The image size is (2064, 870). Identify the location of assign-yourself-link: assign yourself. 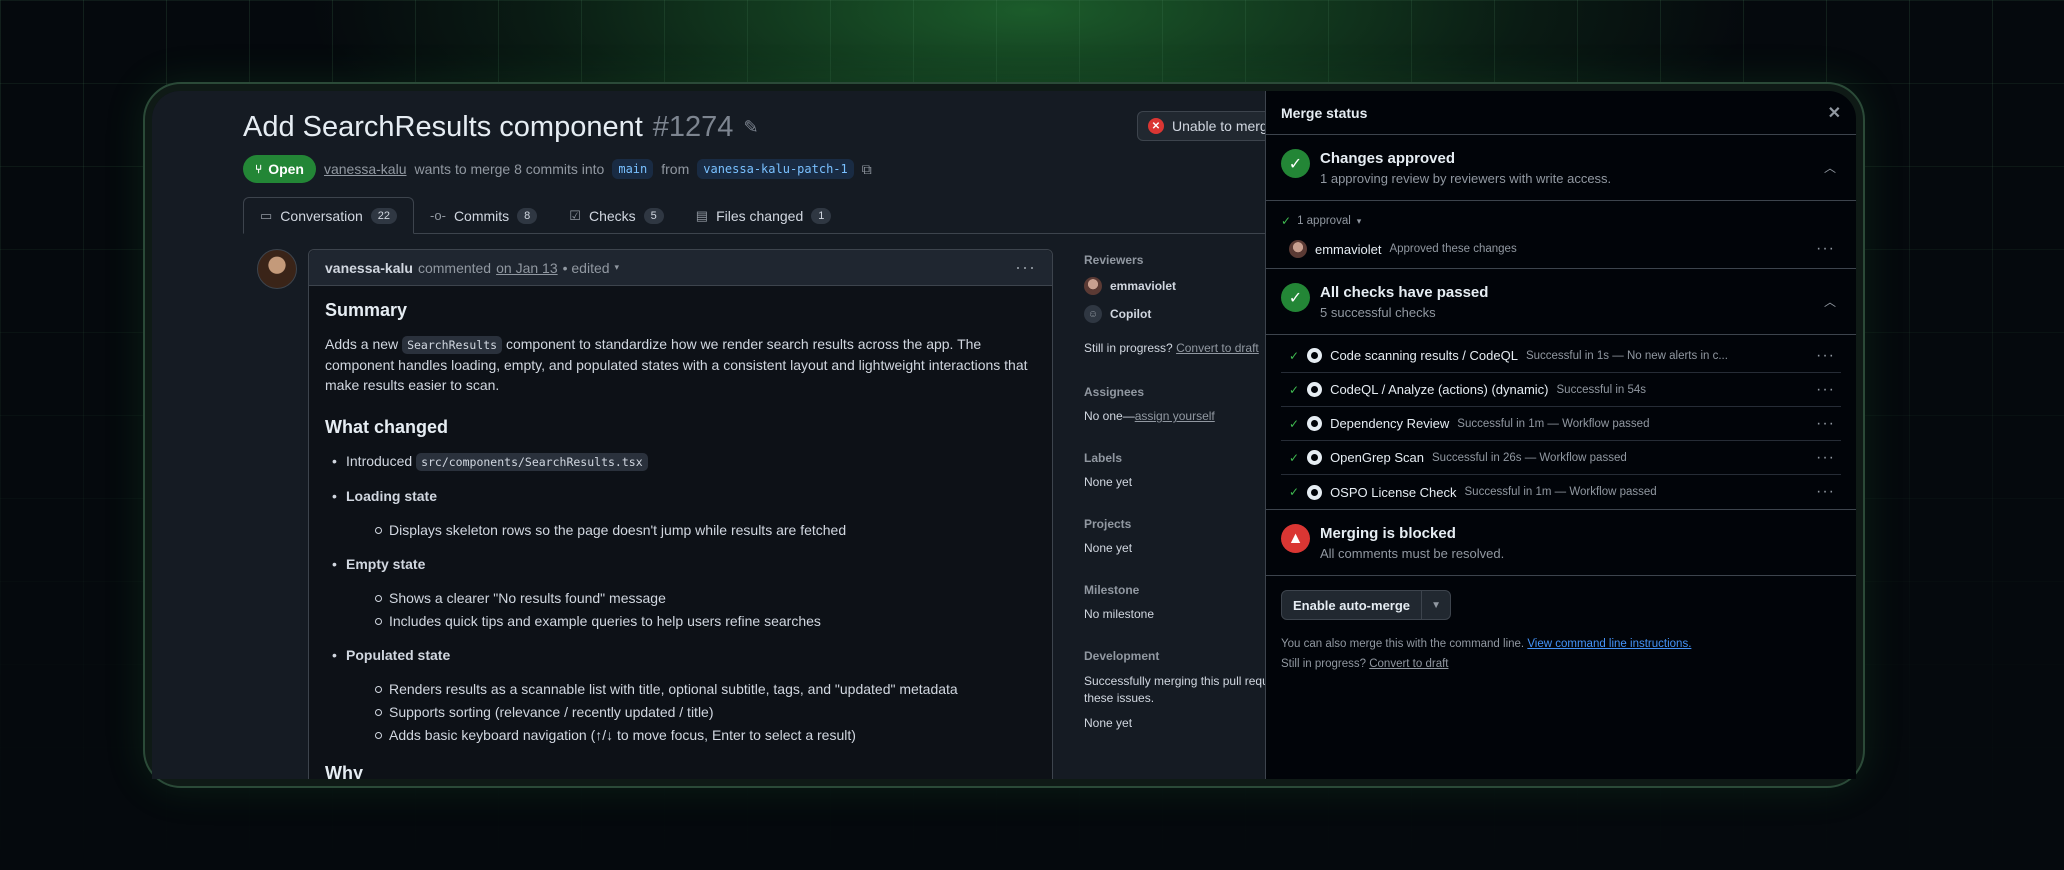
(1175, 416).